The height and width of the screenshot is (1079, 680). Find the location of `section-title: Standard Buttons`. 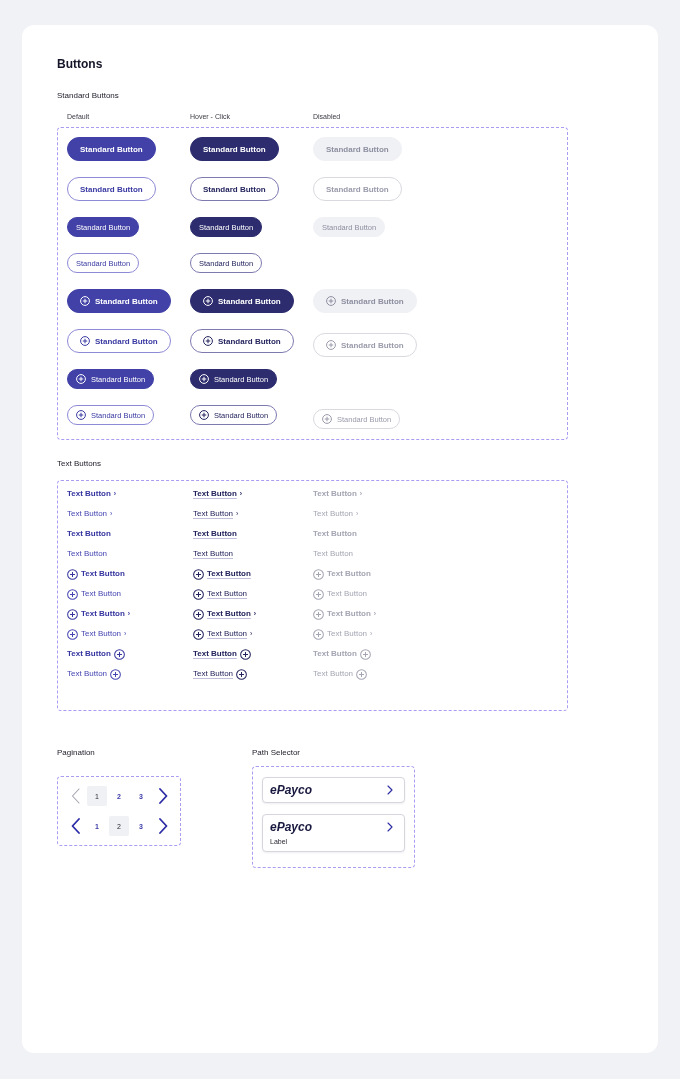

section-title: Standard Buttons is located at coordinates (88, 96).